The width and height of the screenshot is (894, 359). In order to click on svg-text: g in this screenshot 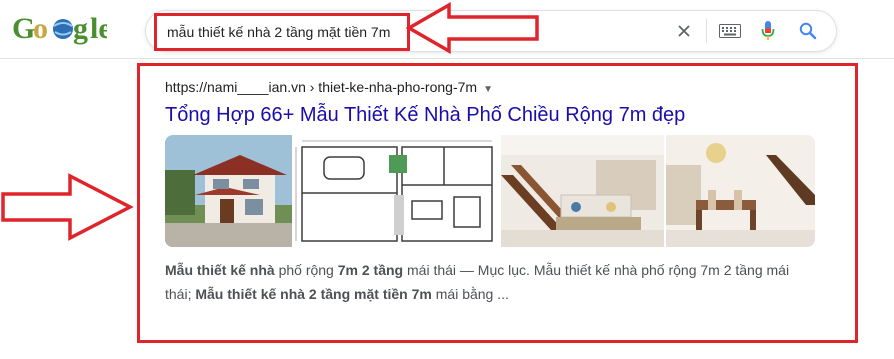, I will do `click(80, 28)`.